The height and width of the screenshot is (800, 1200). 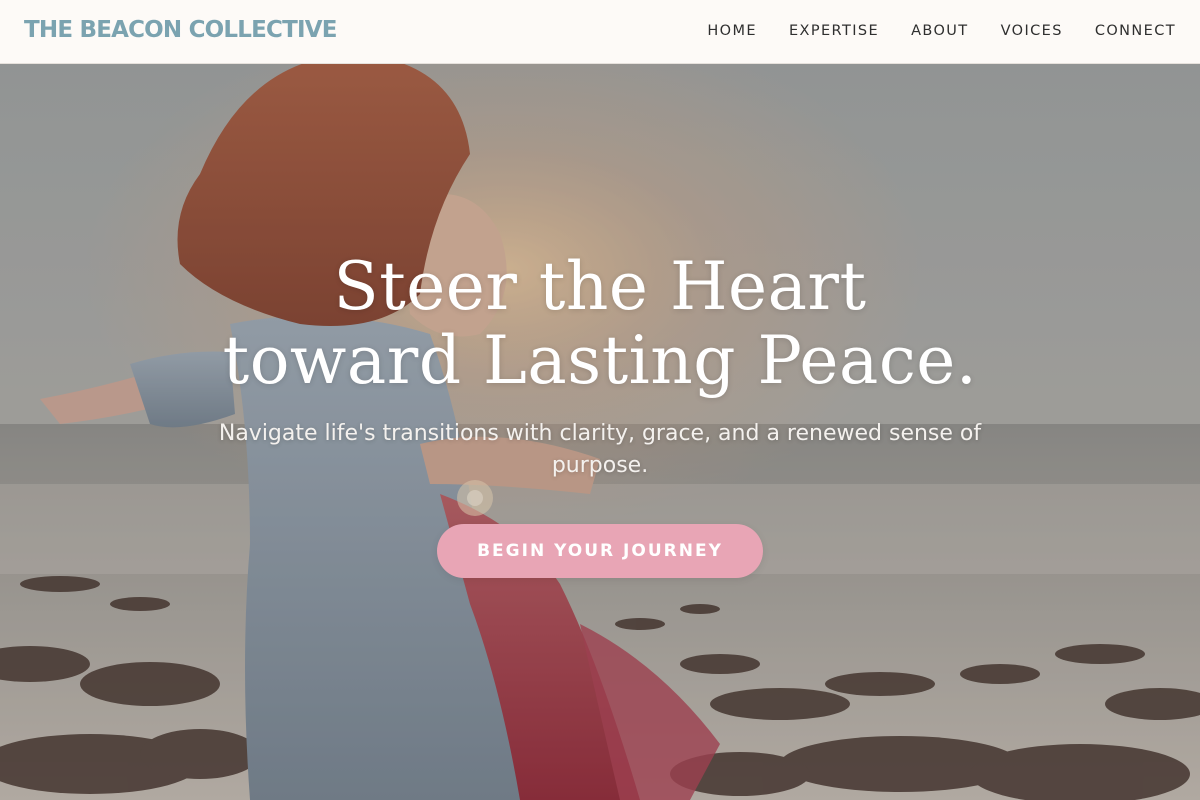 What do you see at coordinates (1135, 31) in the screenshot?
I see `nav-connect: CONNECT` at bounding box center [1135, 31].